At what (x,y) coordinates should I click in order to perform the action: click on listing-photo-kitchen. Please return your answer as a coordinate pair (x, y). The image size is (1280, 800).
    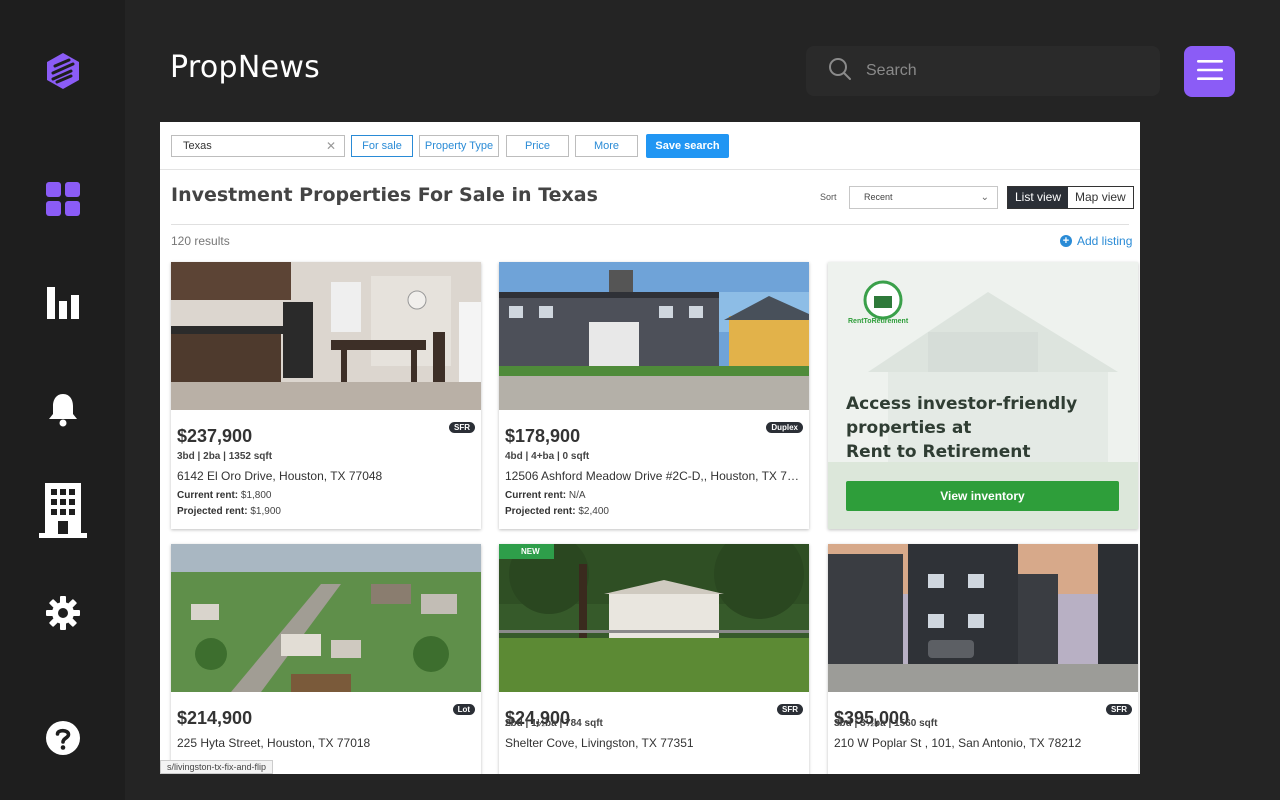
    Looking at the image, I should click on (326, 336).